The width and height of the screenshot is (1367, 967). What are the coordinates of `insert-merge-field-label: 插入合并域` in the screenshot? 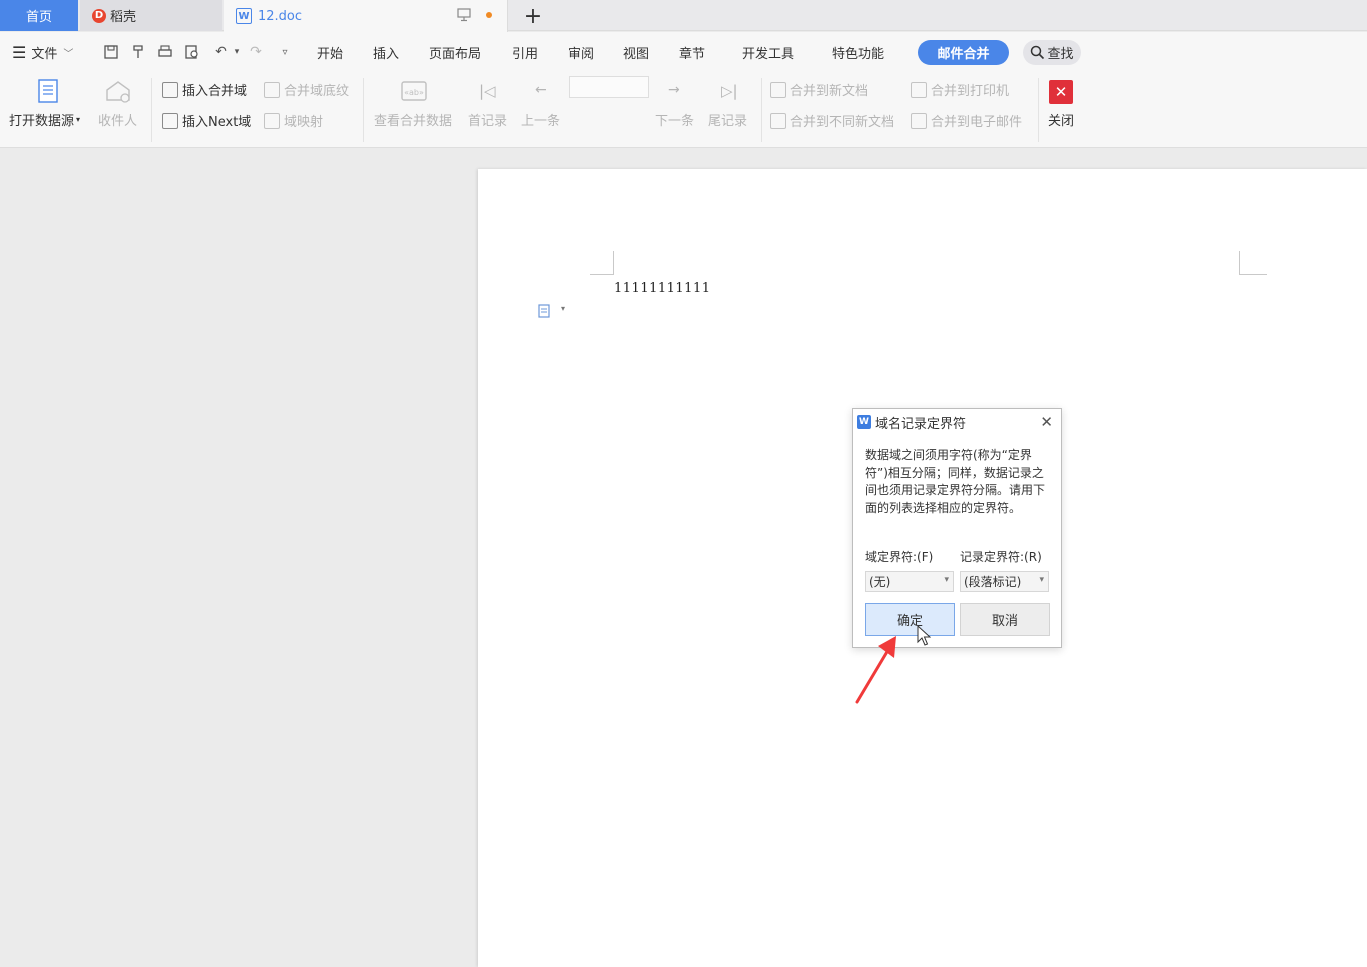 It's located at (215, 91).